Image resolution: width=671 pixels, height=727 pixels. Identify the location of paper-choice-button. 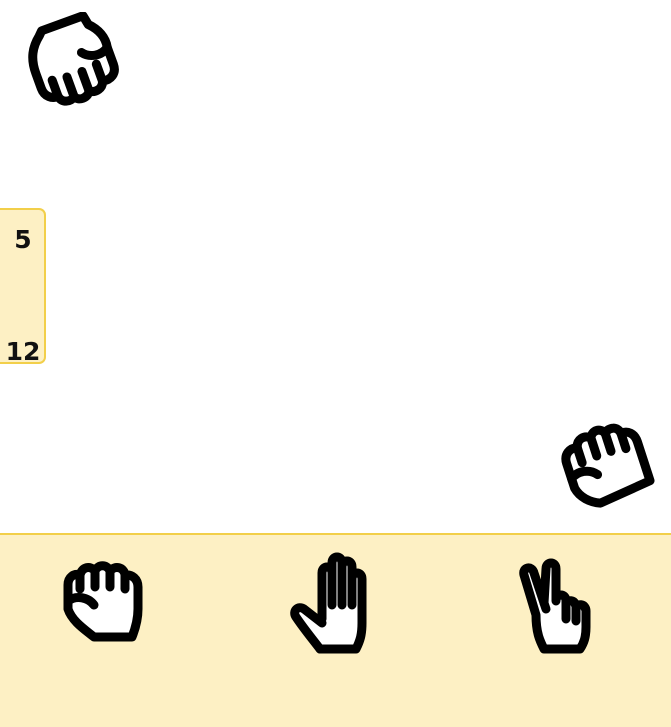
(337, 604).